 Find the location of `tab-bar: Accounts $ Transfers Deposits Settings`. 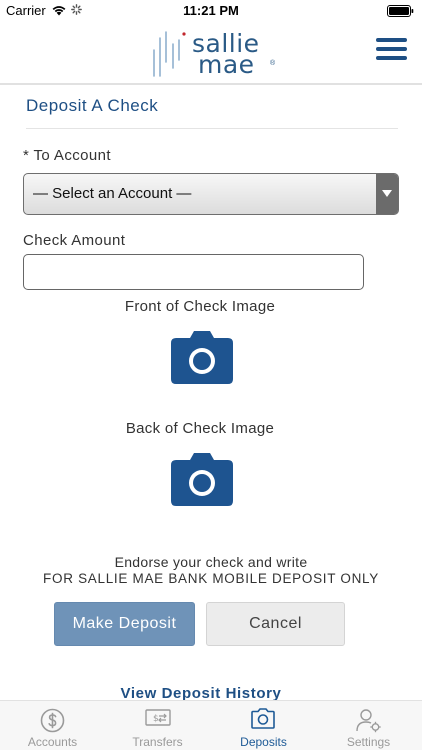

tab-bar: Accounts $ Transfers Deposits Settings is located at coordinates (211, 725).